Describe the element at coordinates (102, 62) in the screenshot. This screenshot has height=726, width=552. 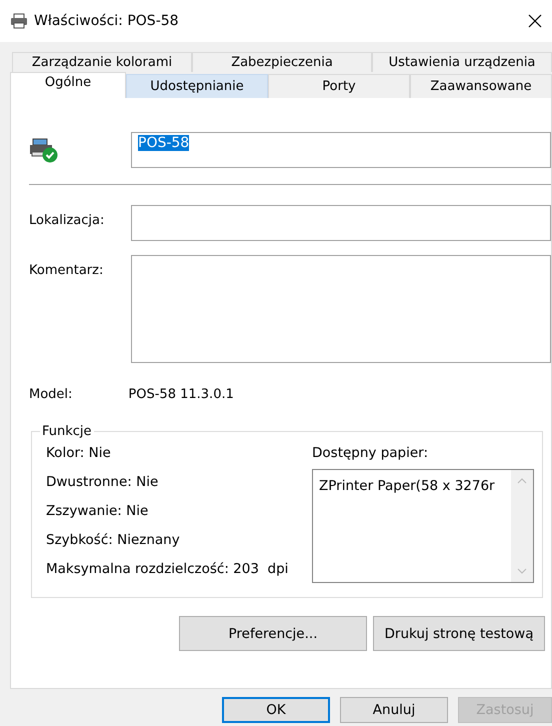
I see `tab: Zarządzanie kolorami` at that location.